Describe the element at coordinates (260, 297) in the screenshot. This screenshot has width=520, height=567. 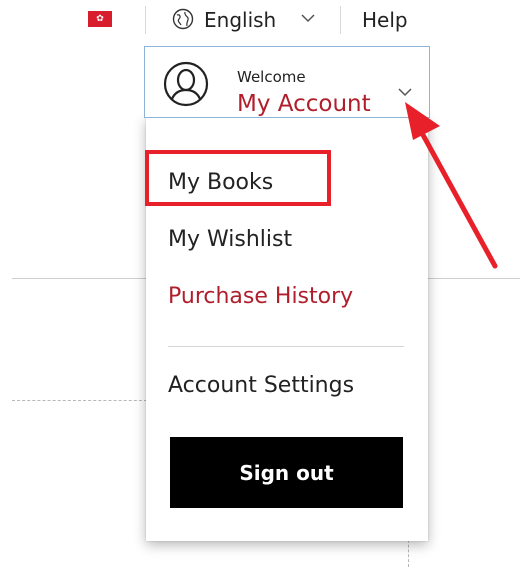
I see `menu-item-purchase-history: Purchase History` at that location.